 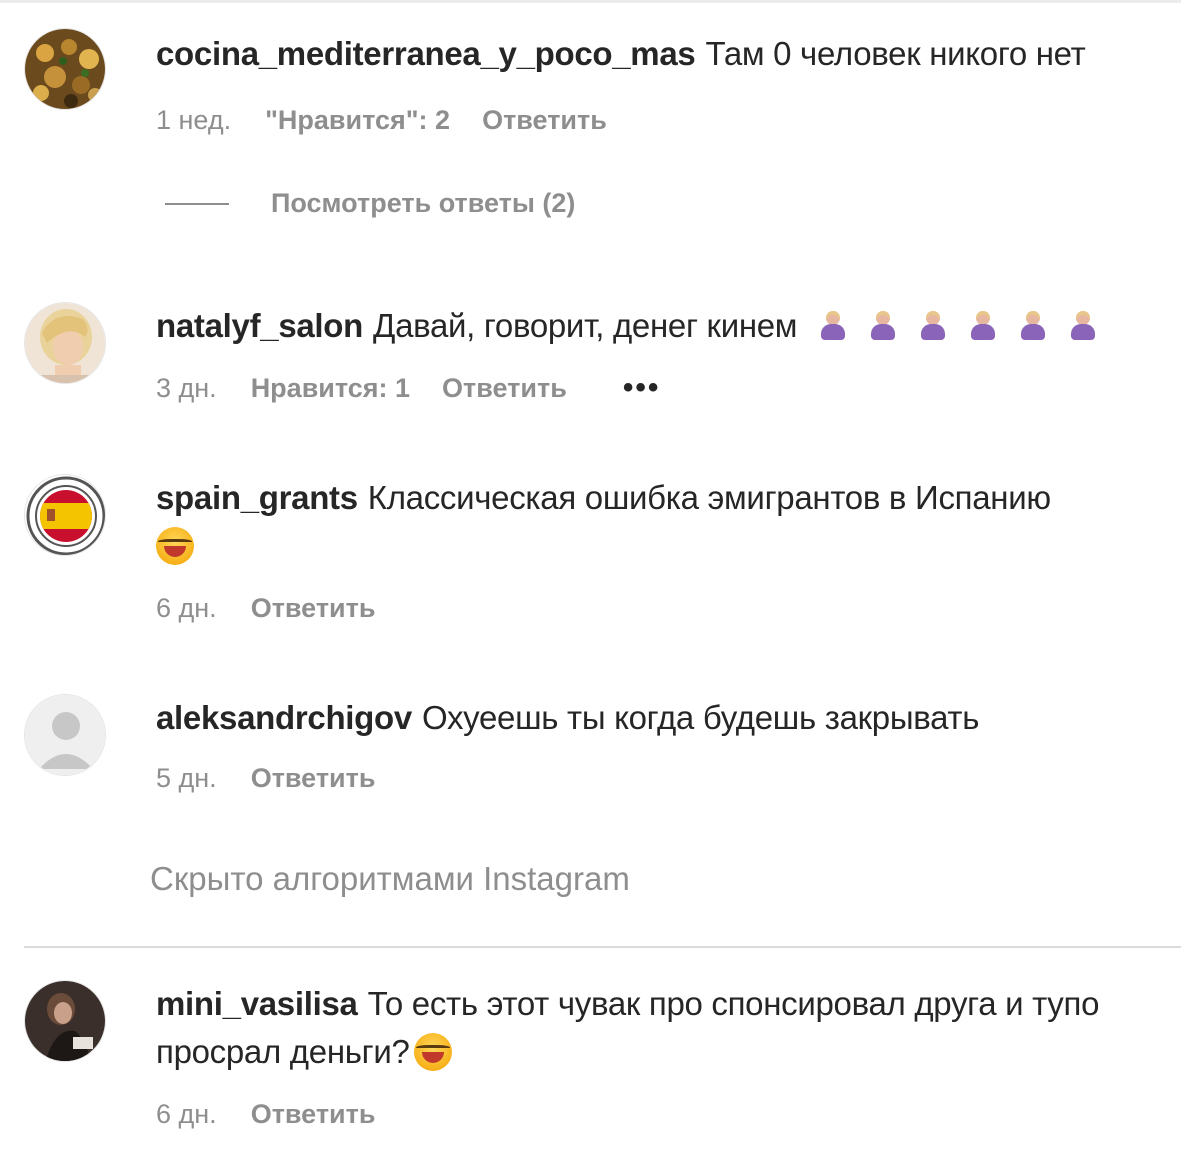 What do you see at coordinates (186, 388) in the screenshot?
I see `comment-time: 3 дн.` at bounding box center [186, 388].